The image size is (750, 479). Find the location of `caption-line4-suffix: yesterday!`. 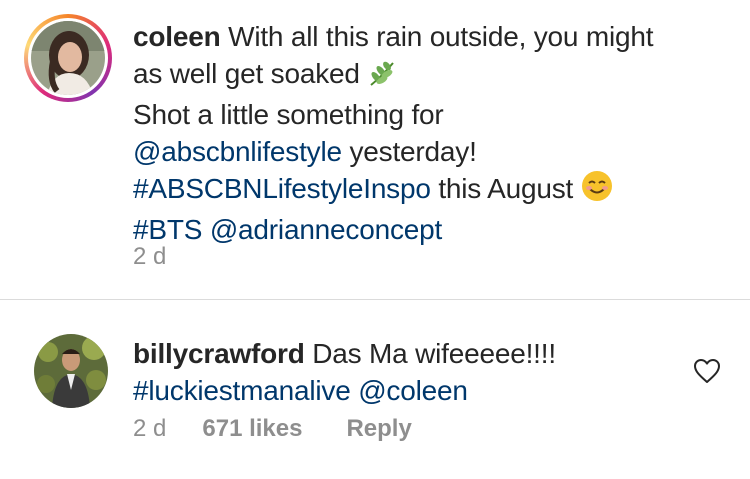

caption-line4-suffix: yesterday! is located at coordinates (409, 151).